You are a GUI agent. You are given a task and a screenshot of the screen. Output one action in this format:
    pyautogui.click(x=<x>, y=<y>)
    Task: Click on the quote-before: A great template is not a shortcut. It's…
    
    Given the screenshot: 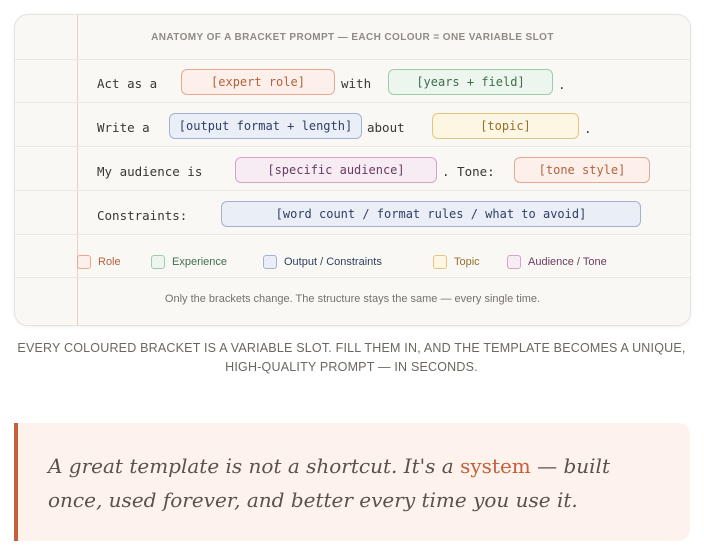 What is the action you would take?
    pyautogui.click(x=254, y=466)
    